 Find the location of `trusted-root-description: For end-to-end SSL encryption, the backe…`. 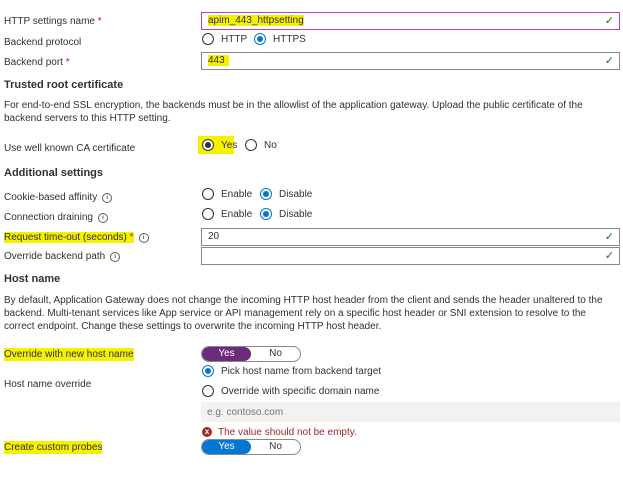

trusted-root-description: For end-to-end SSL encryption, the backe… is located at coordinates (293, 112).